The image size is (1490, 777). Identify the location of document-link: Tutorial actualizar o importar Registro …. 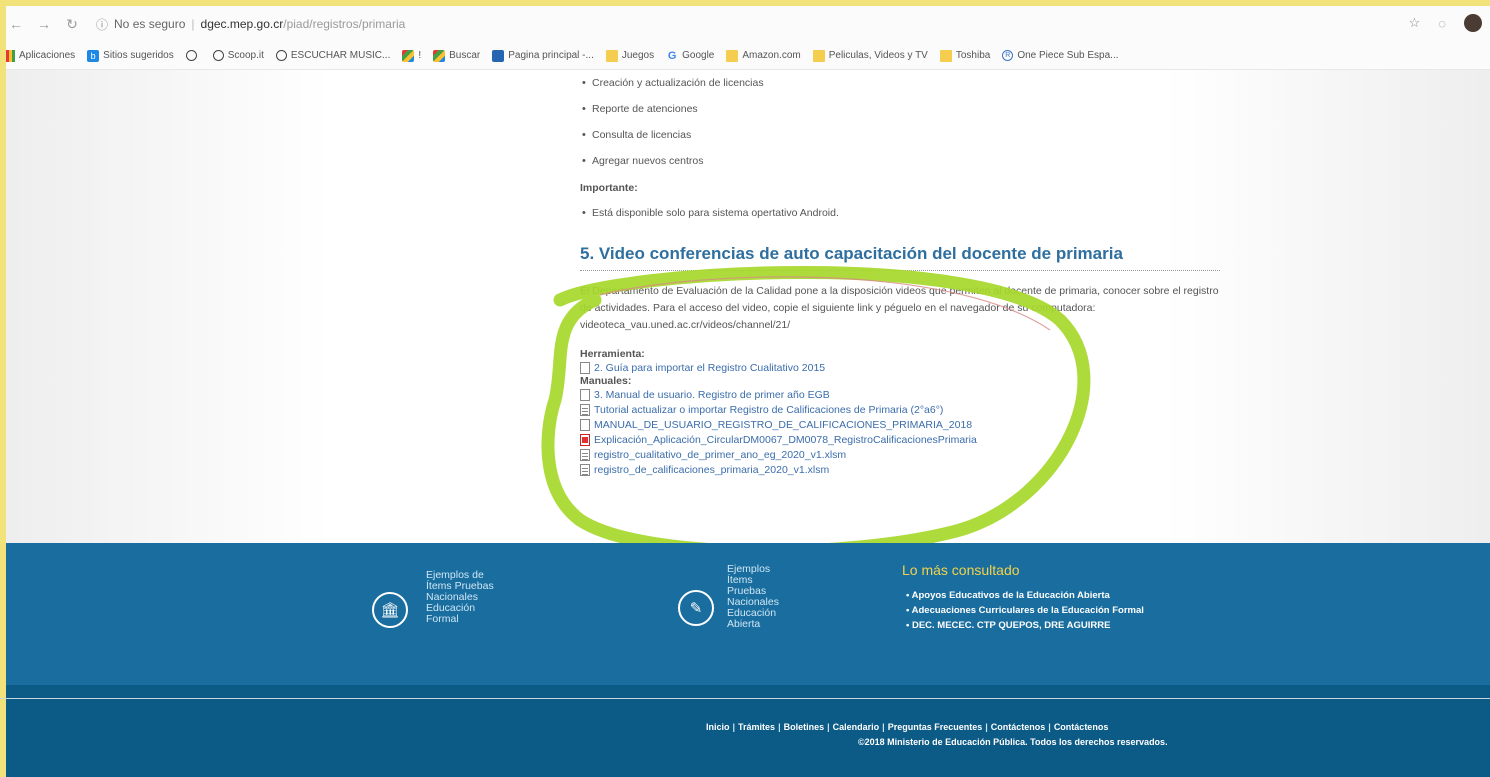
(905, 409).